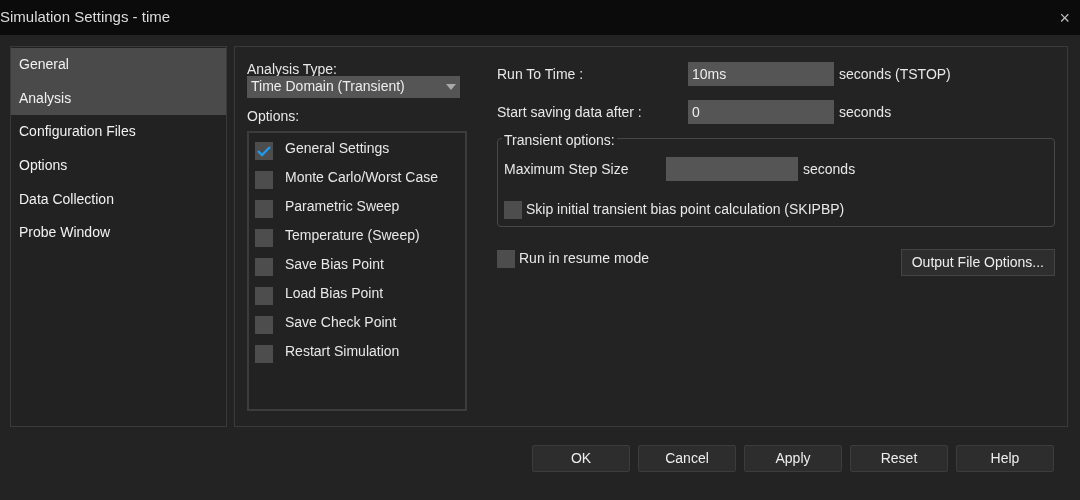 The width and height of the screenshot is (1080, 500). I want to click on dialog-button: Cancel, so click(687, 458).